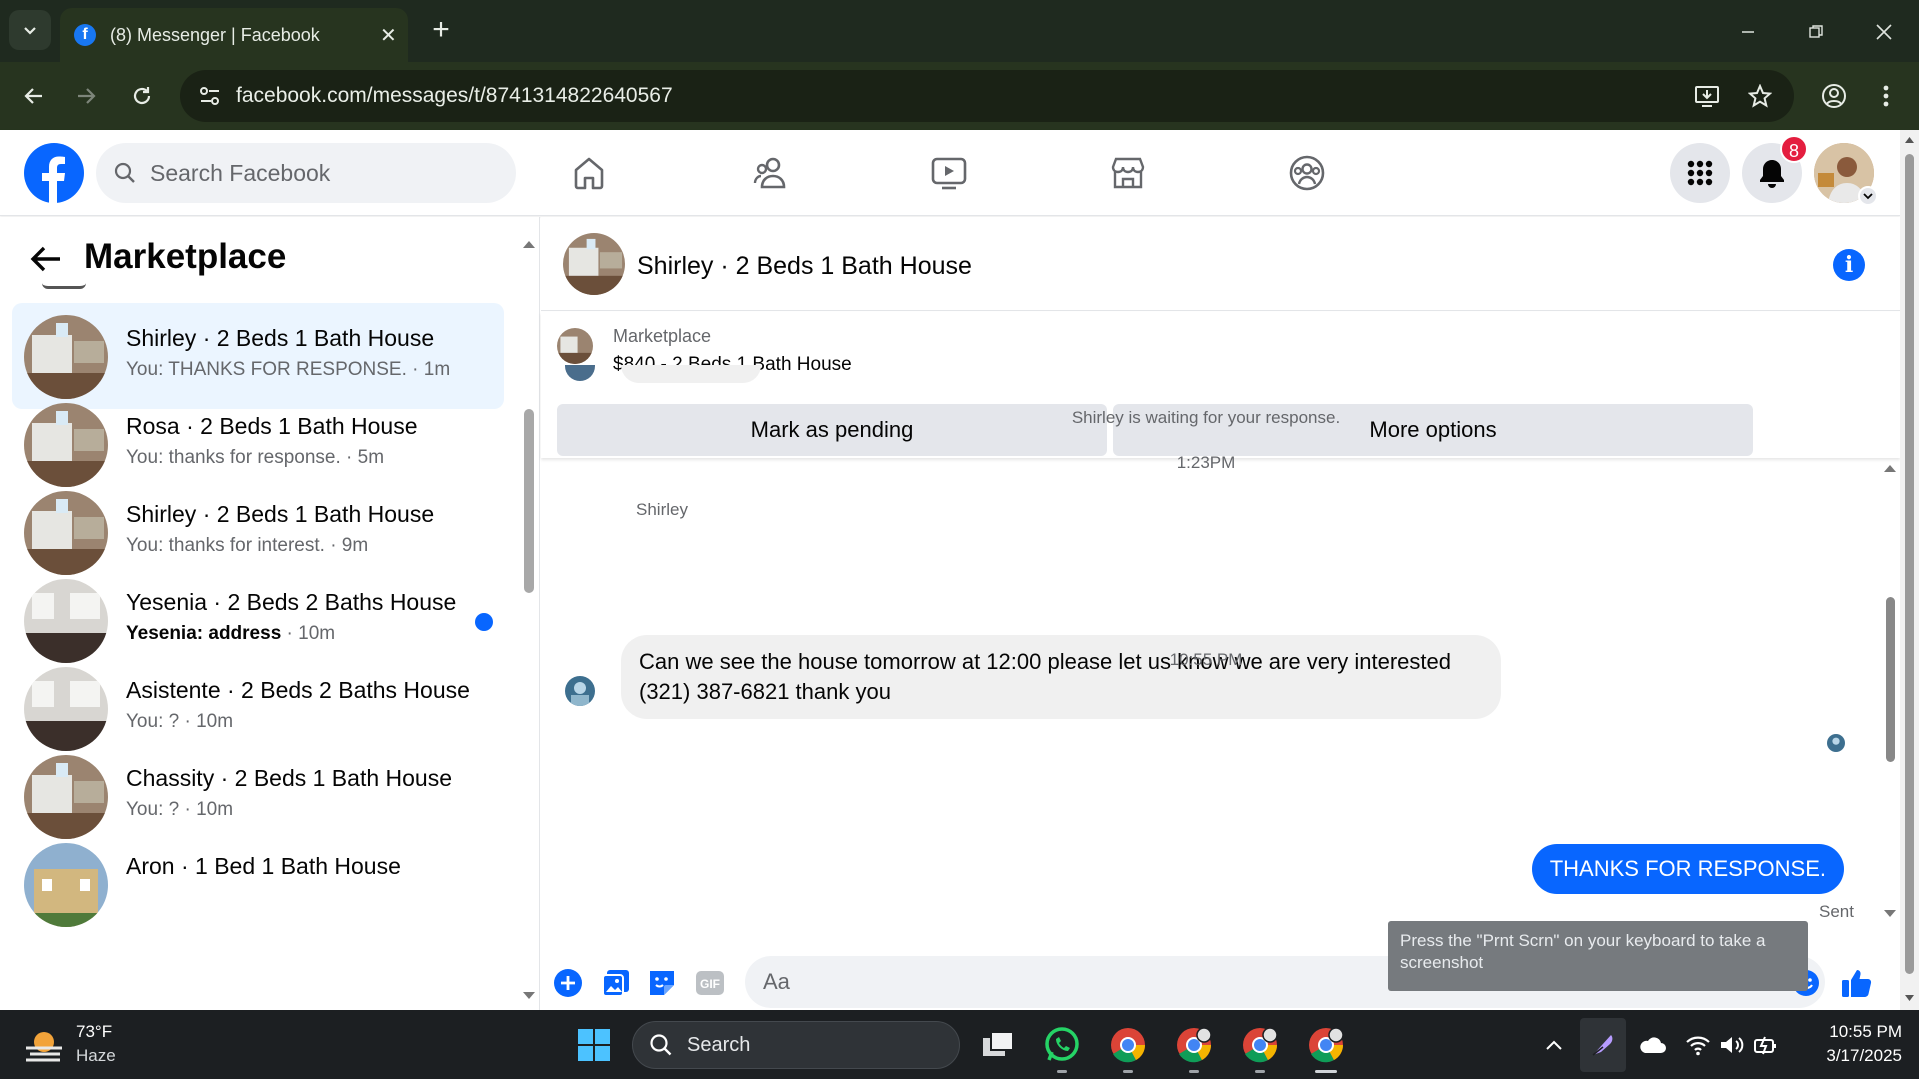  Describe the element at coordinates (1760, 96) in the screenshot. I see `bookmark-star-icon` at that location.